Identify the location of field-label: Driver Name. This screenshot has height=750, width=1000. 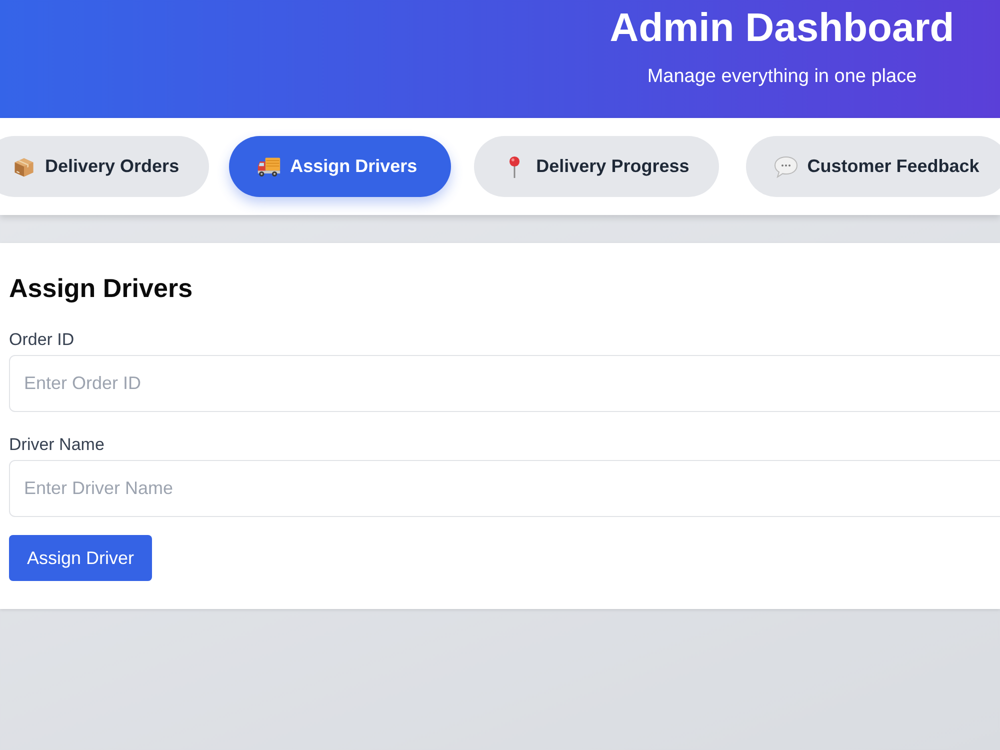
(56, 445).